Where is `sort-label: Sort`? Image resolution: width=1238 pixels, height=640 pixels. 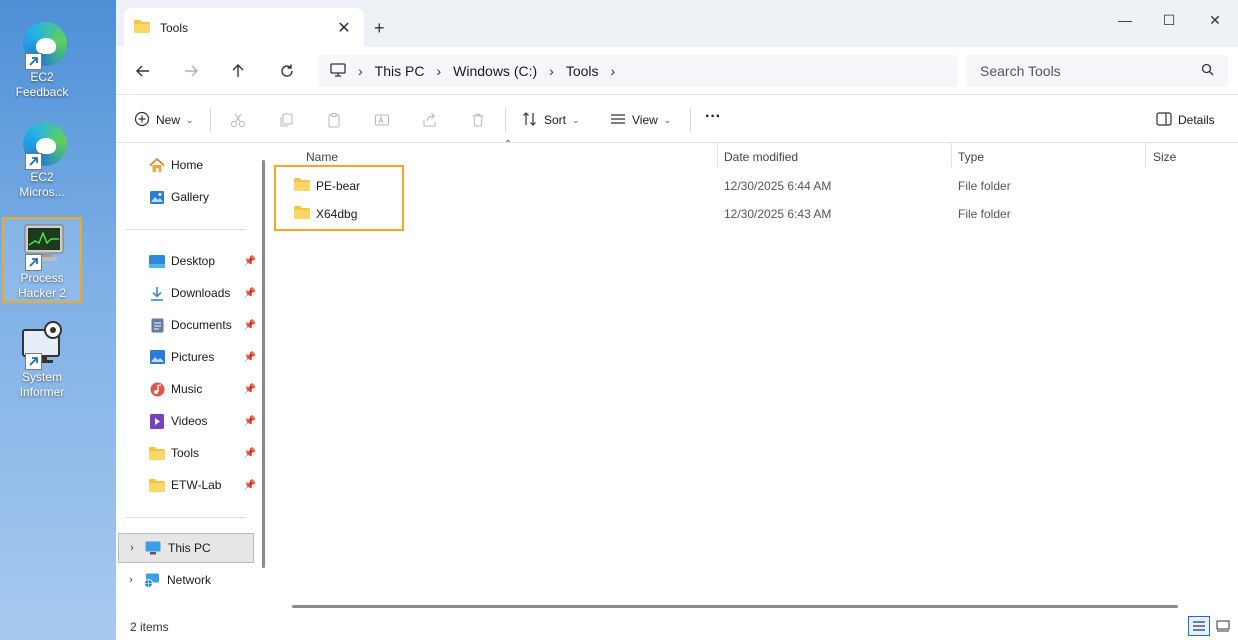
sort-label: Sort is located at coordinates (555, 120).